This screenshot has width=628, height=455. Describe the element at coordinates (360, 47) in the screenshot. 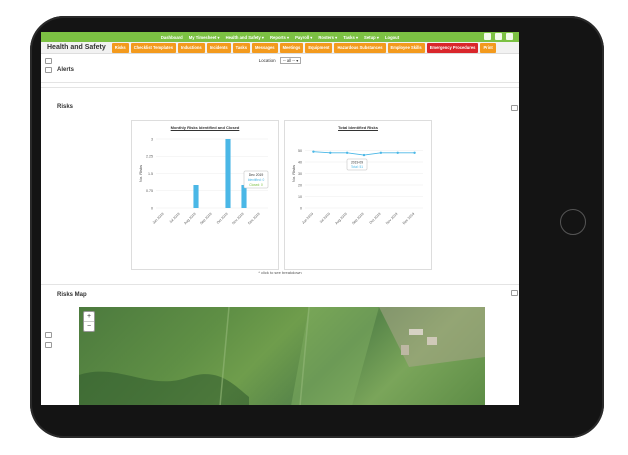

I see `tab-hazardous-substances: Hazardous Substances` at that location.